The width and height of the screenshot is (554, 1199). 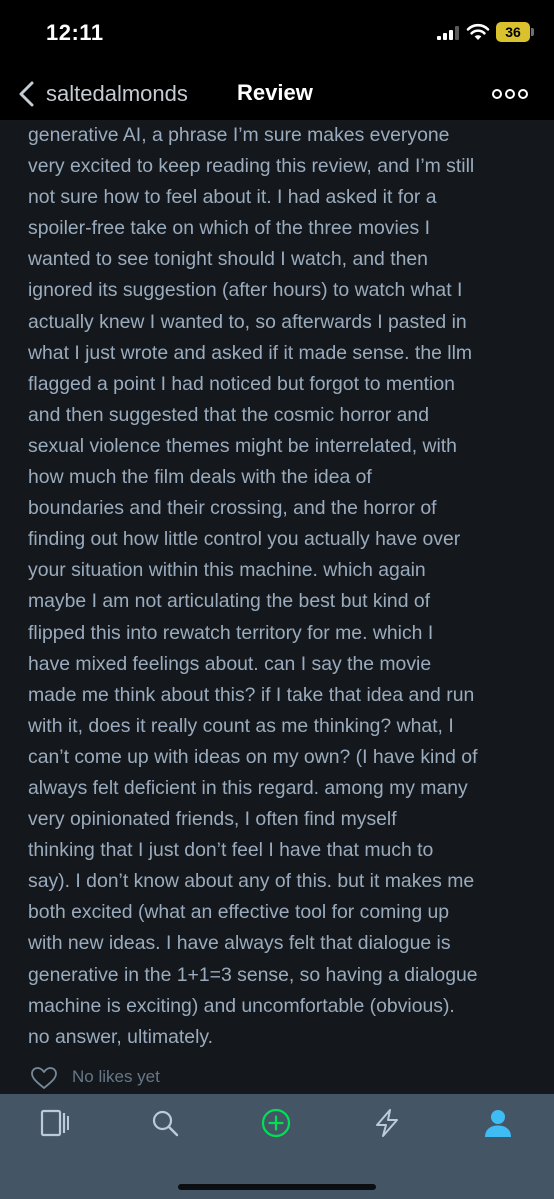 What do you see at coordinates (200, 477) in the screenshot?
I see `review-line: how much the film deals with the idea of` at bounding box center [200, 477].